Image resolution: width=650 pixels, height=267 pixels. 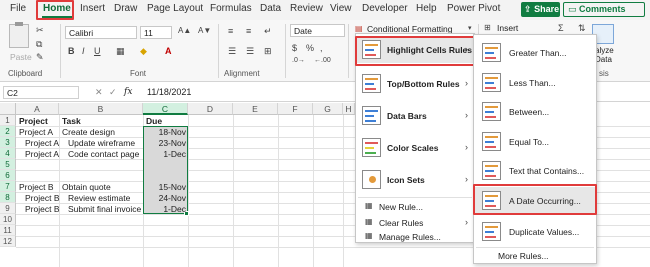 What do you see at coordinates (270, 8) in the screenshot?
I see `tab-data: Data` at bounding box center [270, 8].